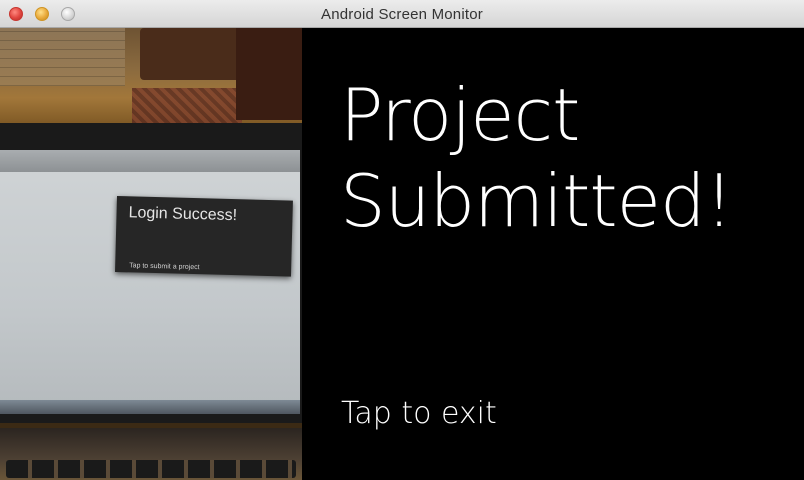 This screenshot has height=480, width=804. What do you see at coordinates (269, 74) in the screenshot?
I see `cabinet` at bounding box center [269, 74].